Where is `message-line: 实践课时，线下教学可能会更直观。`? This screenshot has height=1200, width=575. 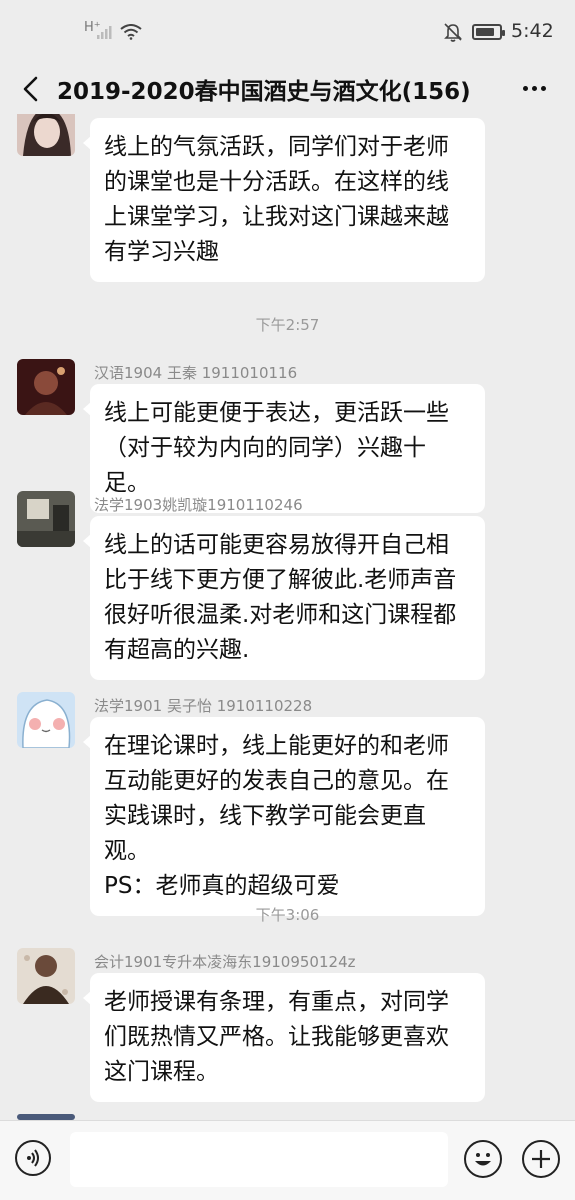
message-line: 实践课时，线下教学可能会更直观。 is located at coordinates (265, 833).